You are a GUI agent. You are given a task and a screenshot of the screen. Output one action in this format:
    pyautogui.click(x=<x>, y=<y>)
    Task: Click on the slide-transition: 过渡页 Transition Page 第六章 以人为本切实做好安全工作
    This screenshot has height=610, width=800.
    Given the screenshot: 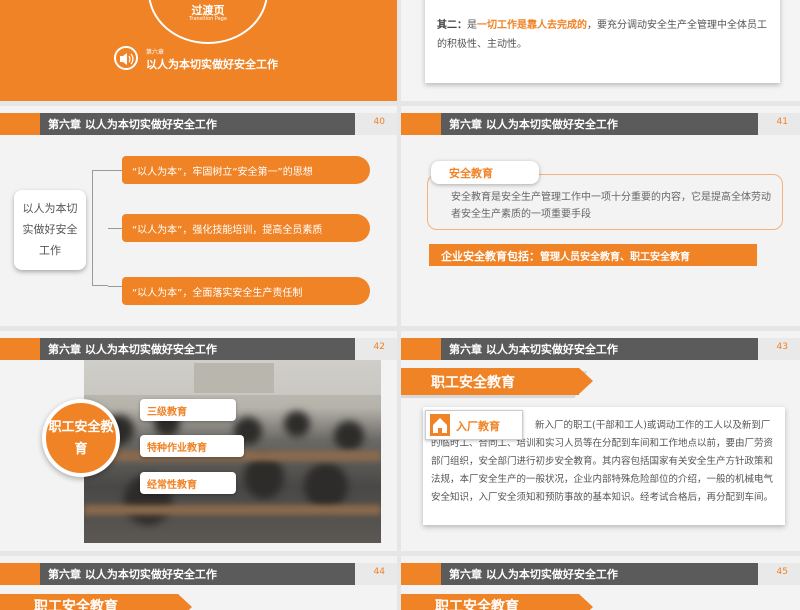 What is the action you would take?
    pyautogui.click(x=198, y=50)
    